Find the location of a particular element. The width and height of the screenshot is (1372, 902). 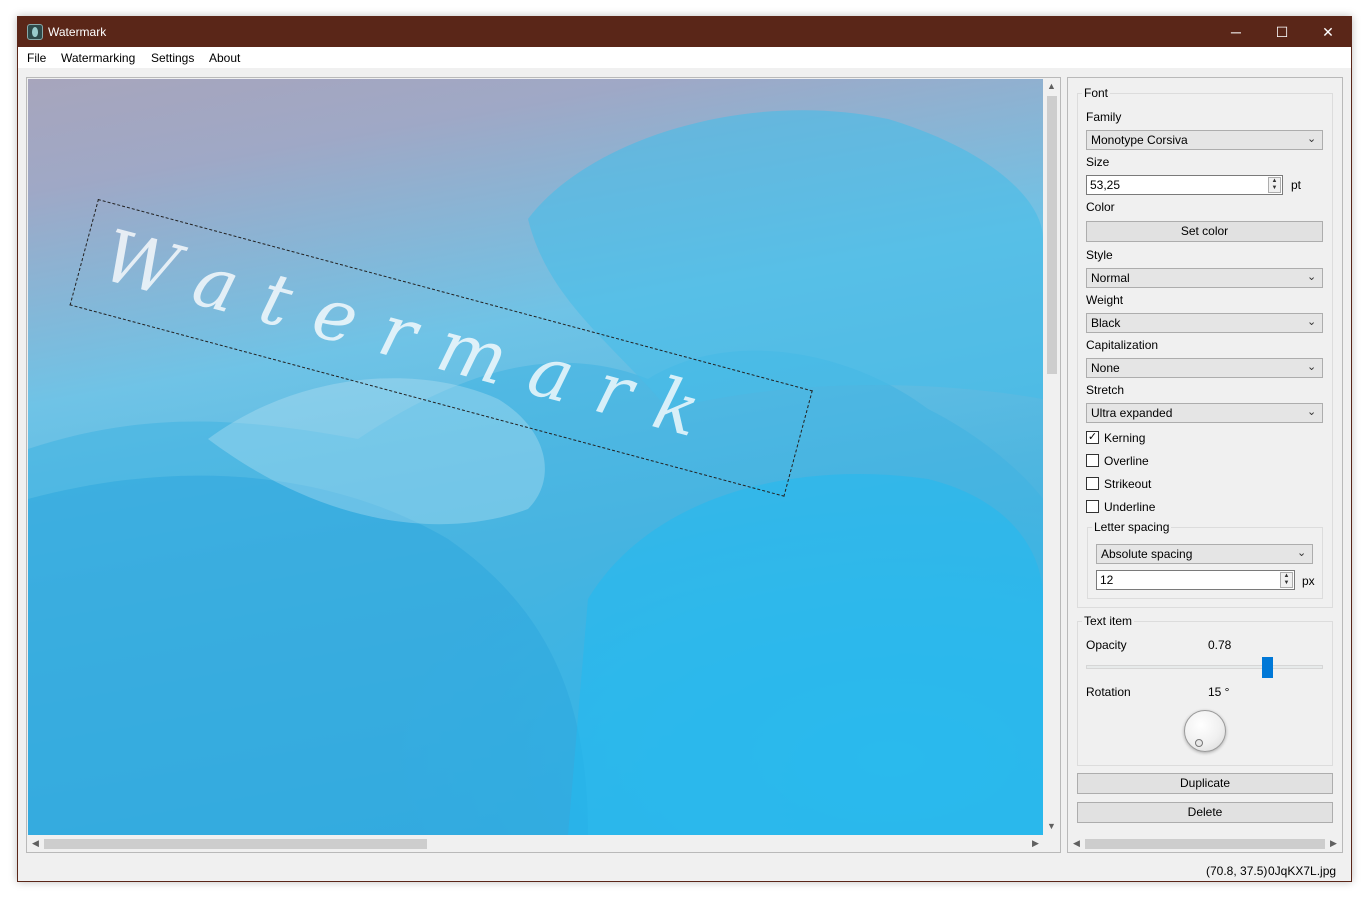

kerning-checkbox: ✓ is located at coordinates (1092, 437).